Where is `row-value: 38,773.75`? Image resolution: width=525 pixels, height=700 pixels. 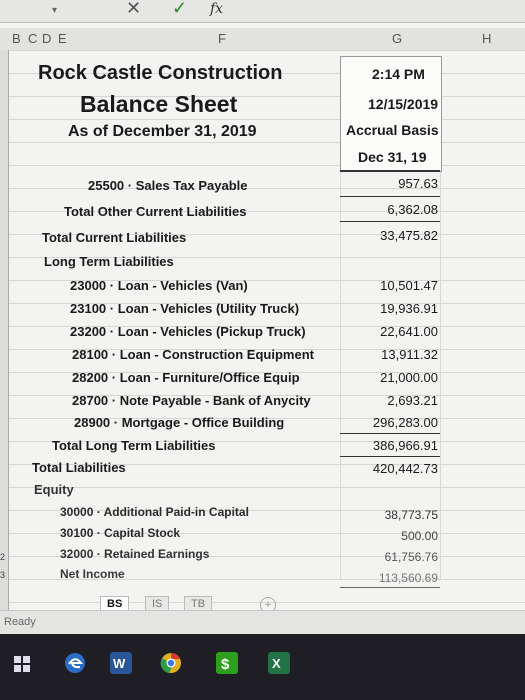 row-value: 38,773.75 is located at coordinates (393, 515).